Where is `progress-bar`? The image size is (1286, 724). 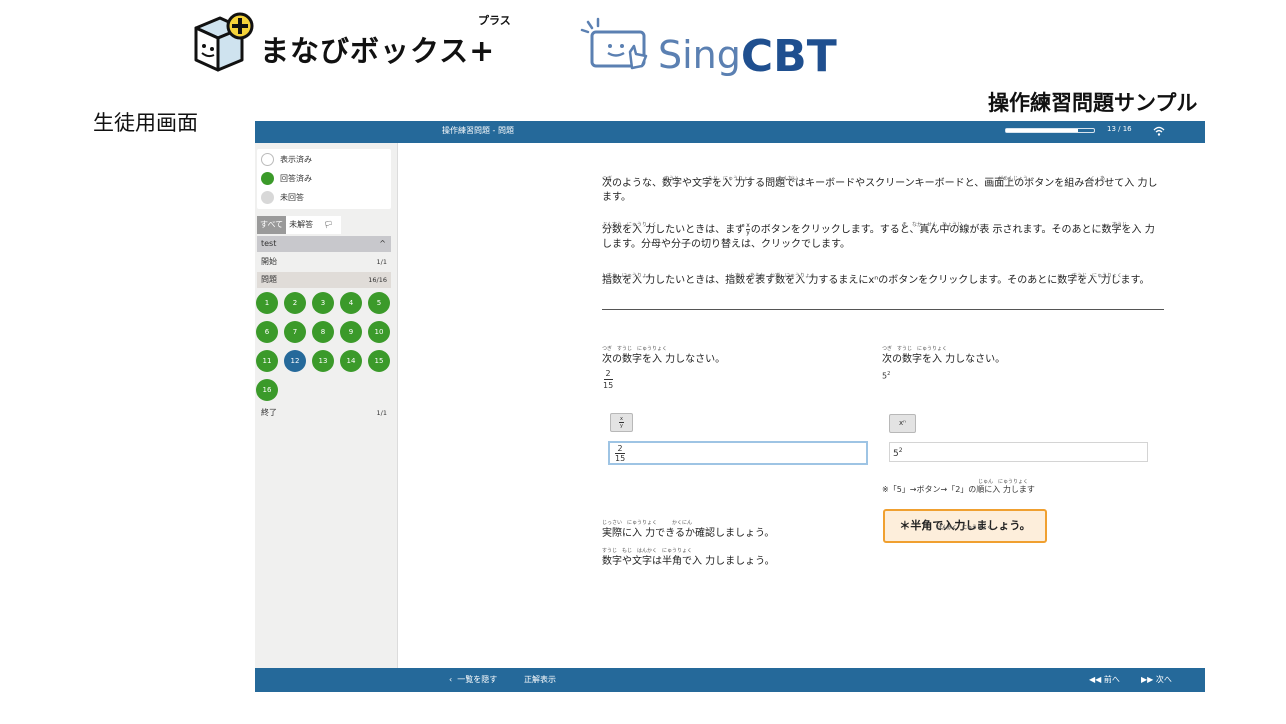
progress-bar is located at coordinates (1050, 130).